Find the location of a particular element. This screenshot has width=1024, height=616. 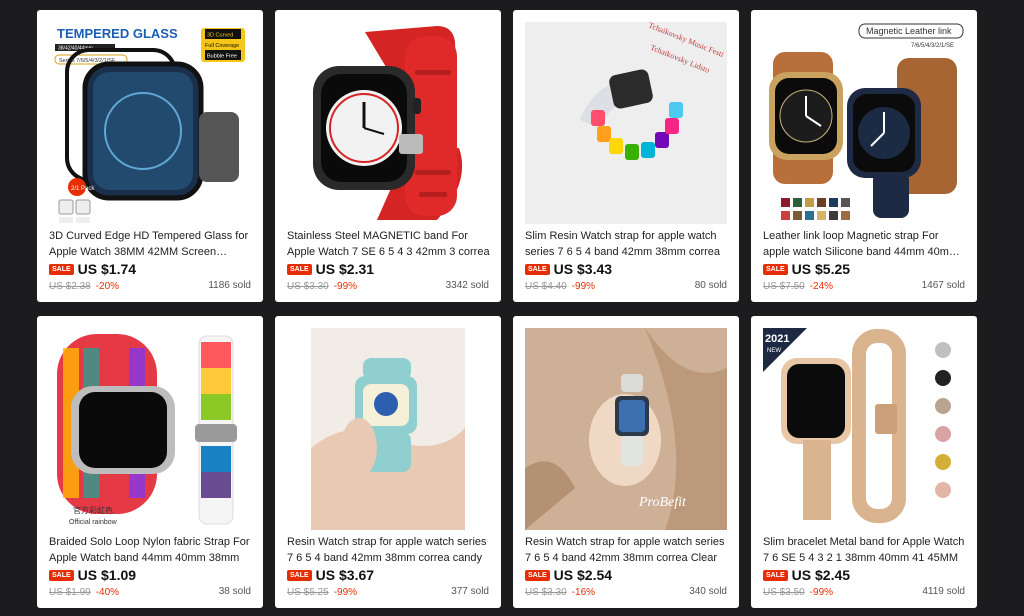

original-price-row: US $3.30 -99% is located at coordinates (322, 286).